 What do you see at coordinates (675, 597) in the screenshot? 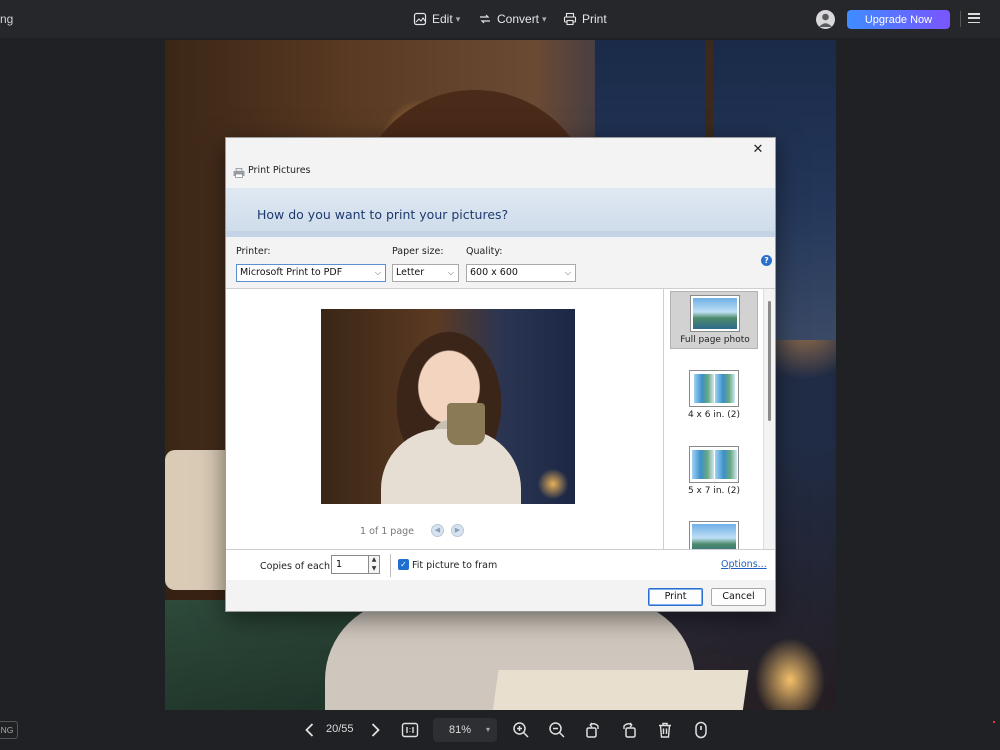
I see `print-button: Print` at bounding box center [675, 597].